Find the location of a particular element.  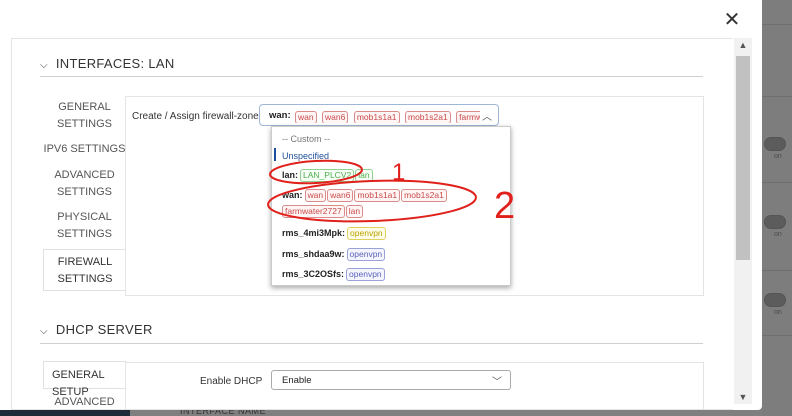

zone-tag: farmwater2727 is located at coordinates (313, 211).